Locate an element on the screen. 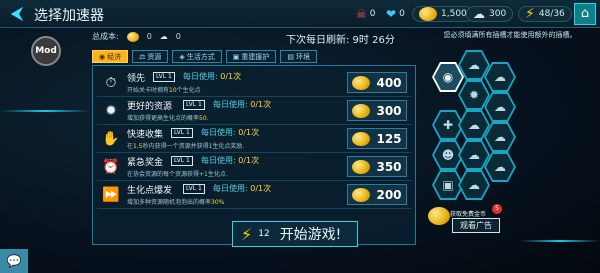 The height and width of the screenshot is (273, 600). flask-icon: ⚖ is located at coordinates (142, 57).